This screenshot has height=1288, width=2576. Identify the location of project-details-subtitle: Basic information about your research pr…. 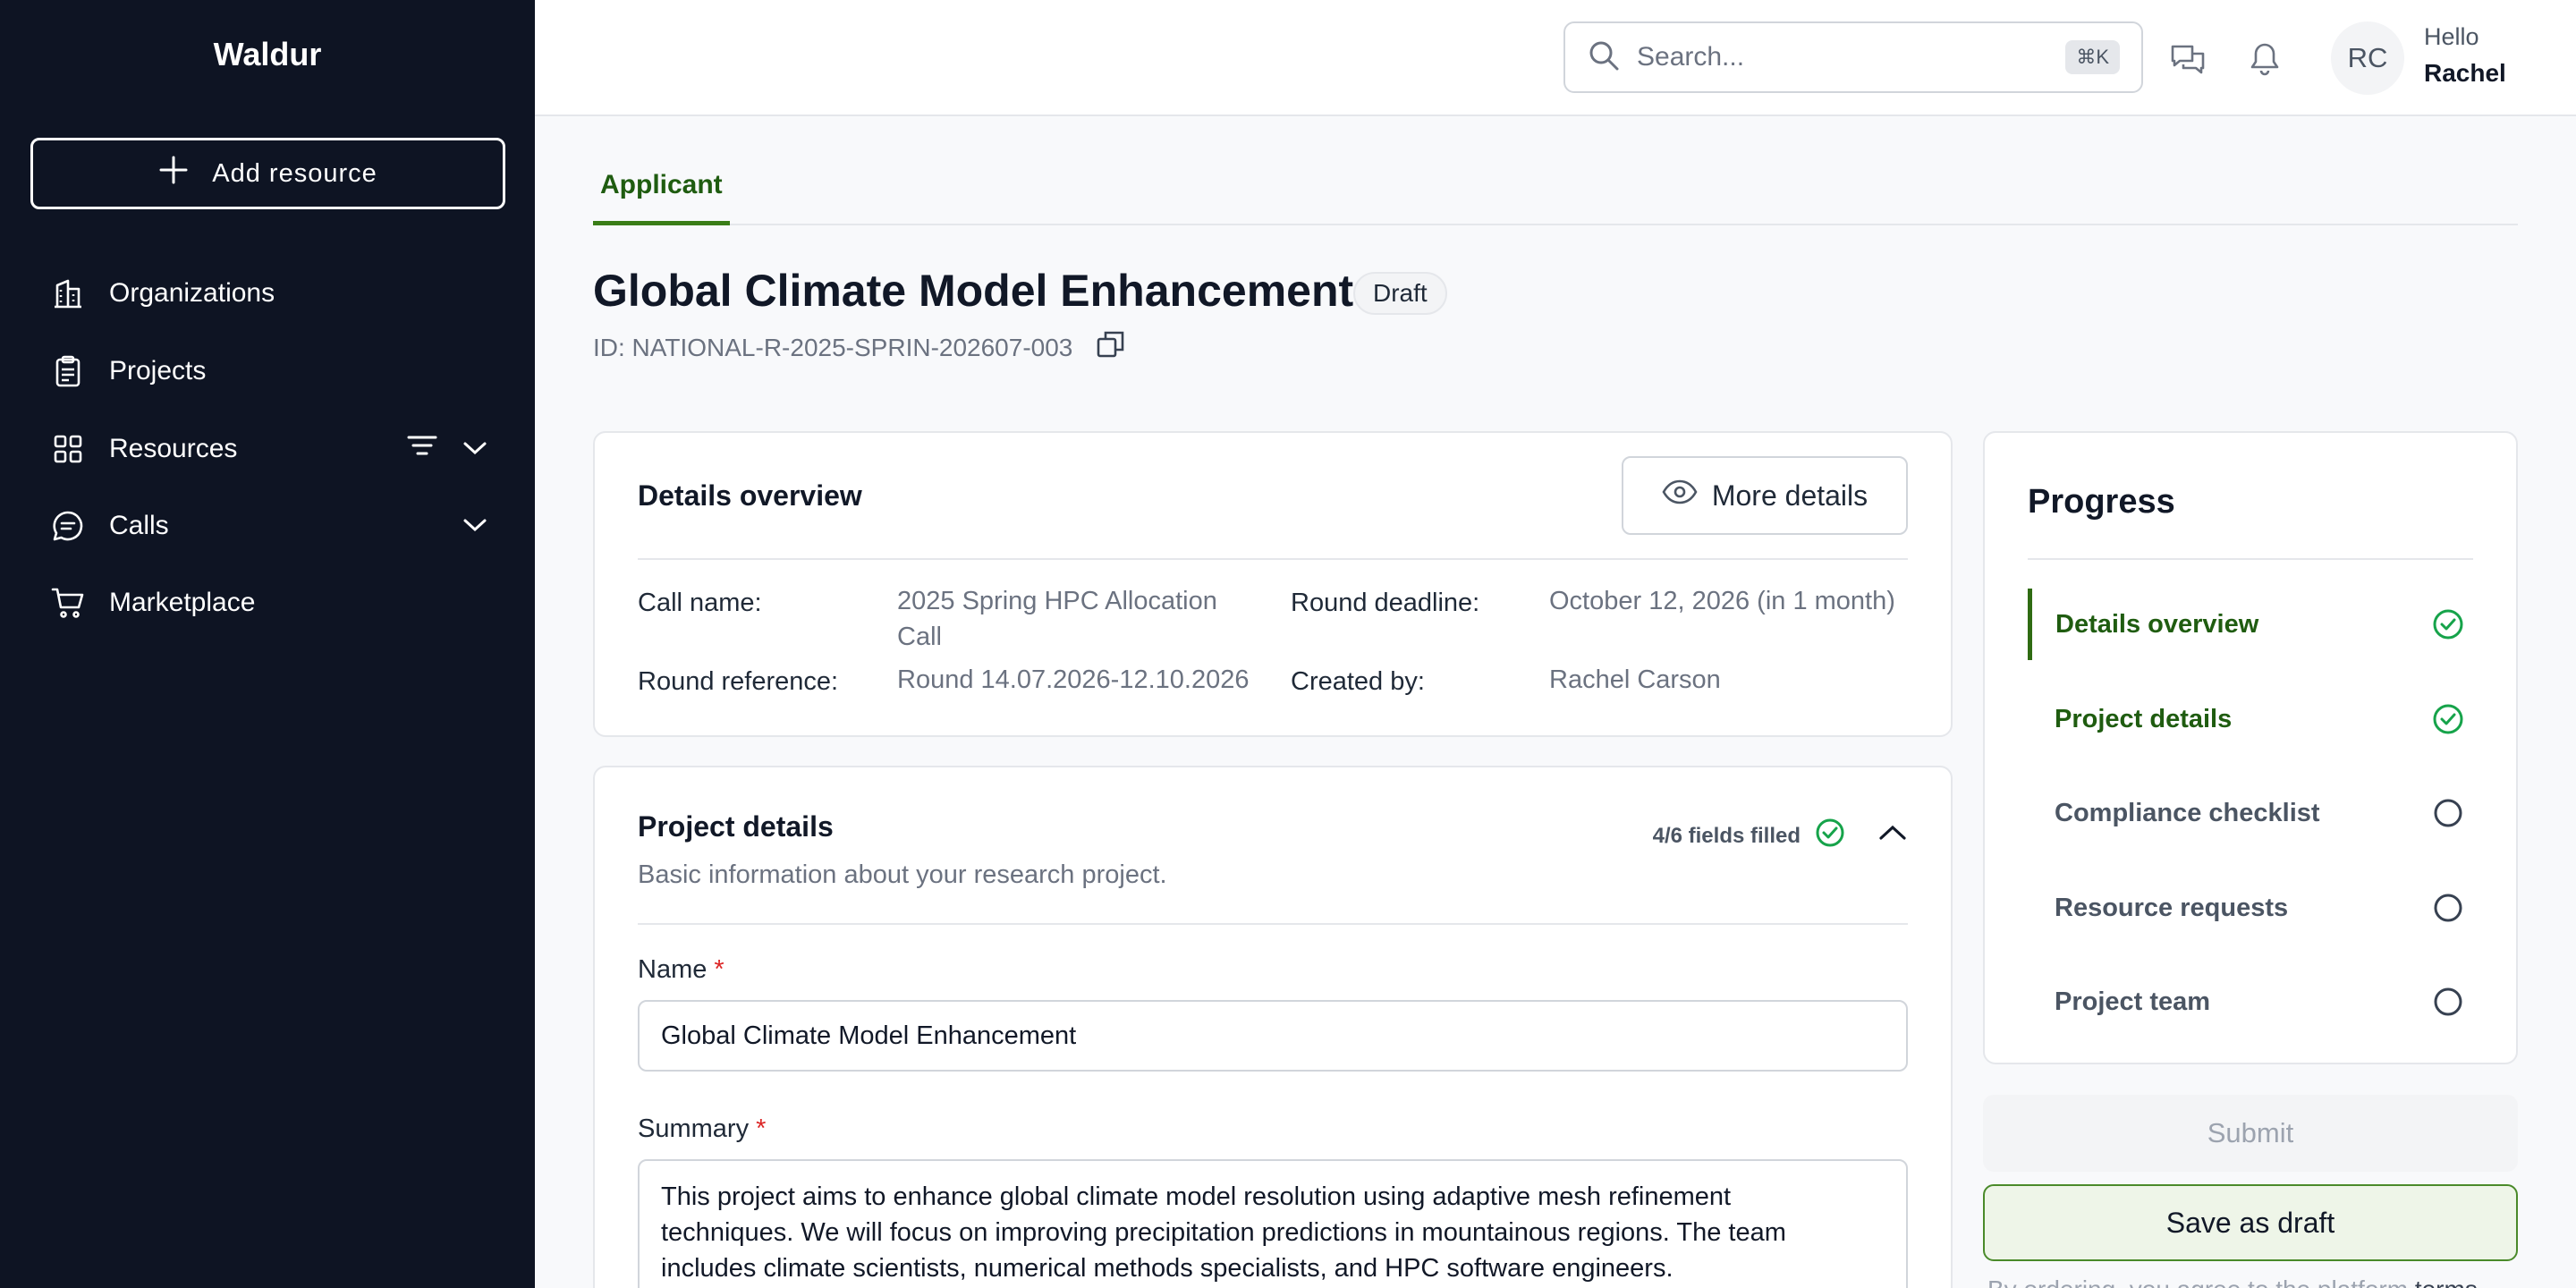
(902, 874).